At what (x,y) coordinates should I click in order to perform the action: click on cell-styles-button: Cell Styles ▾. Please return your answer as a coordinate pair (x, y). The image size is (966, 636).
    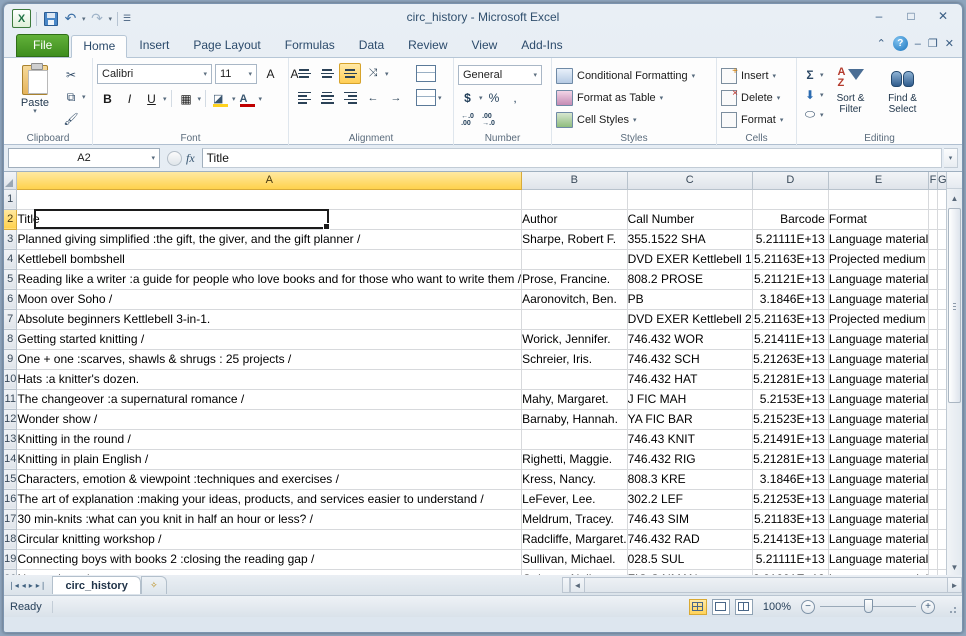
    Looking at the image, I should click on (625, 119).